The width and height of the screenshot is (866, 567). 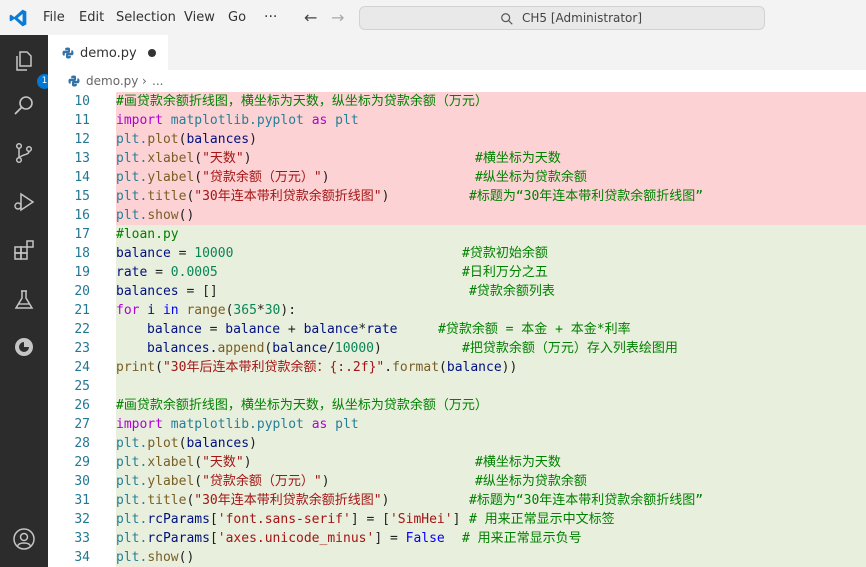 I want to click on line-number: 14, so click(x=82, y=177).